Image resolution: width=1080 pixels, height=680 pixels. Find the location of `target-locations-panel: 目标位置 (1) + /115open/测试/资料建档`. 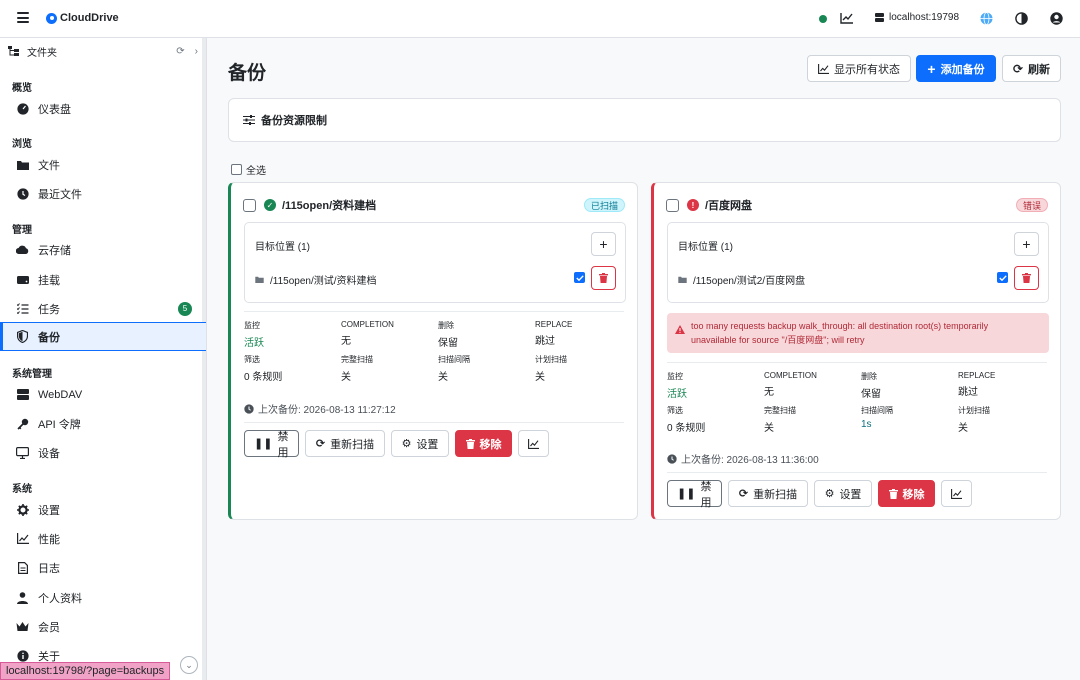

target-locations-panel: 目标位置 (1) + /115open/测试/资料建档 is located at coordinates (435, 262).